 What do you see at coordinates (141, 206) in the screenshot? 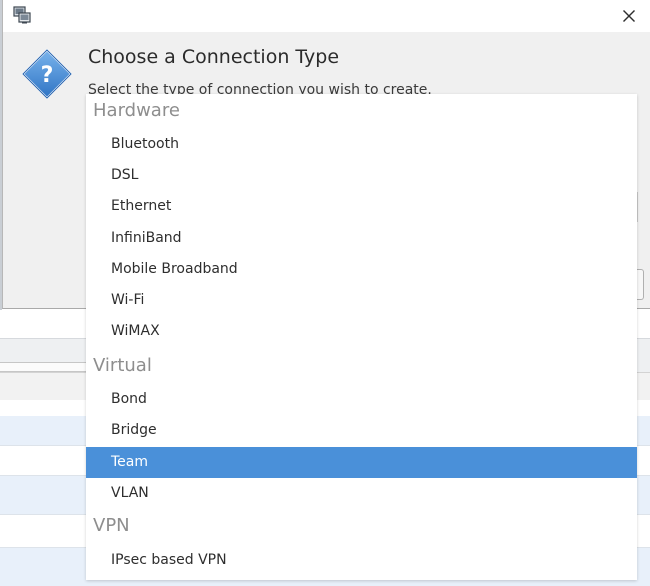
I see `menu-item-label: Ethernet` at bounding box center [141, 206].